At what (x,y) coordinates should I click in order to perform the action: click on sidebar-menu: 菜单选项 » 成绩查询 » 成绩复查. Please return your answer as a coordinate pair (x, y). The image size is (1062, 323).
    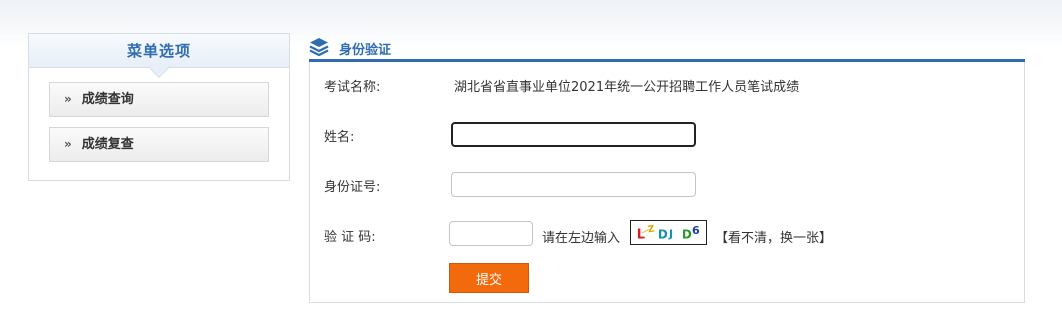
    Looking at the image, I should click on (159, 107).